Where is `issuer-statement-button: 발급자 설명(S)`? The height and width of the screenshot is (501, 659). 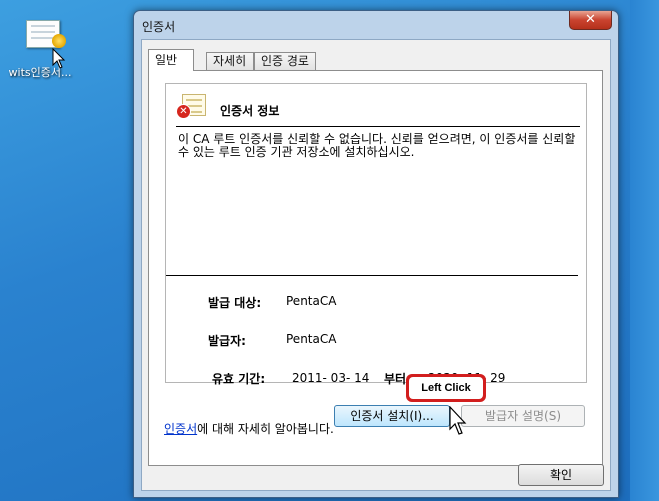
issuer-statement-button: 발급자 설명(S) is located at coordinates (523, 416).